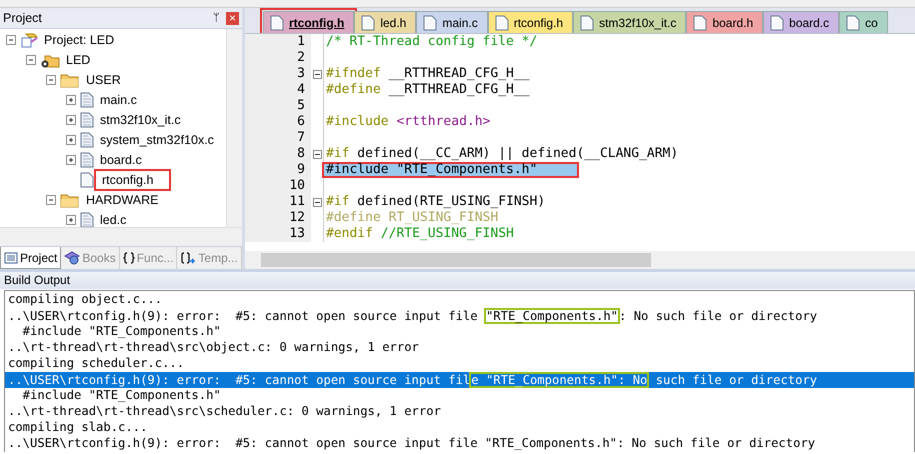 Image resolution: width=915 pixels, height=454 pixels. I want to click on code-line: #if defined(RTE_USING_FINSH), so click(435, 202).